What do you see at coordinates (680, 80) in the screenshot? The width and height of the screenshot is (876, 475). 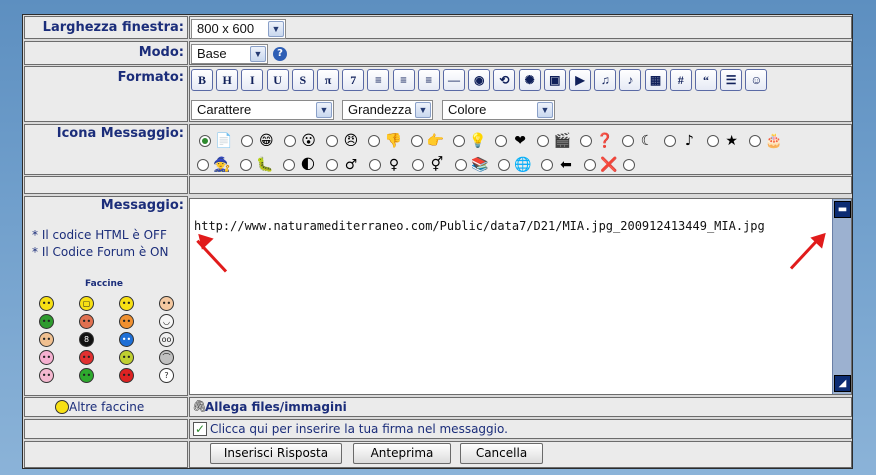 I see `hash-button: #` at bounding box center [680, 80].